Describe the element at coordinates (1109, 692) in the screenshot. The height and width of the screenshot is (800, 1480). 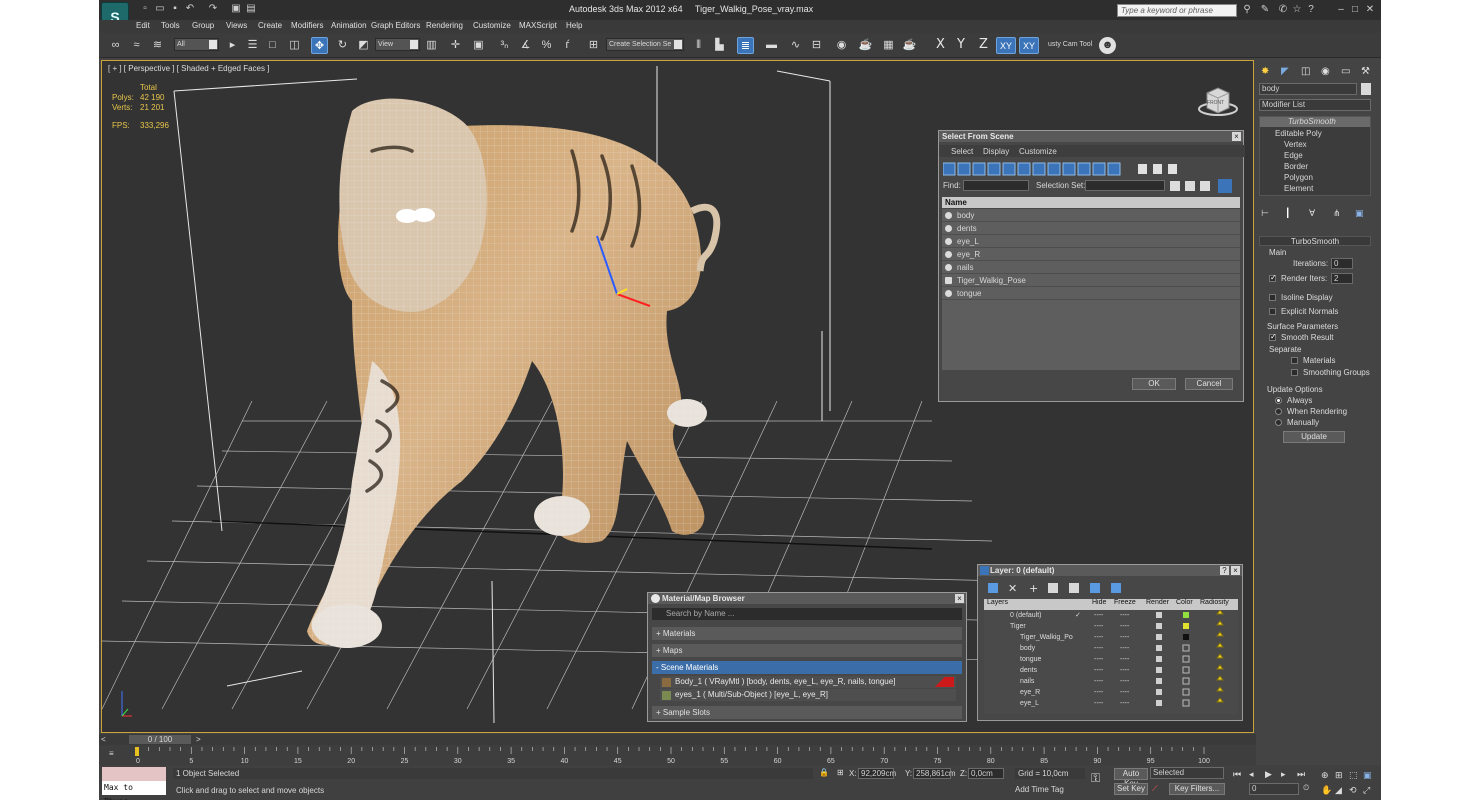
I see `layer-object-row: eye_R ---- ----` at that location.